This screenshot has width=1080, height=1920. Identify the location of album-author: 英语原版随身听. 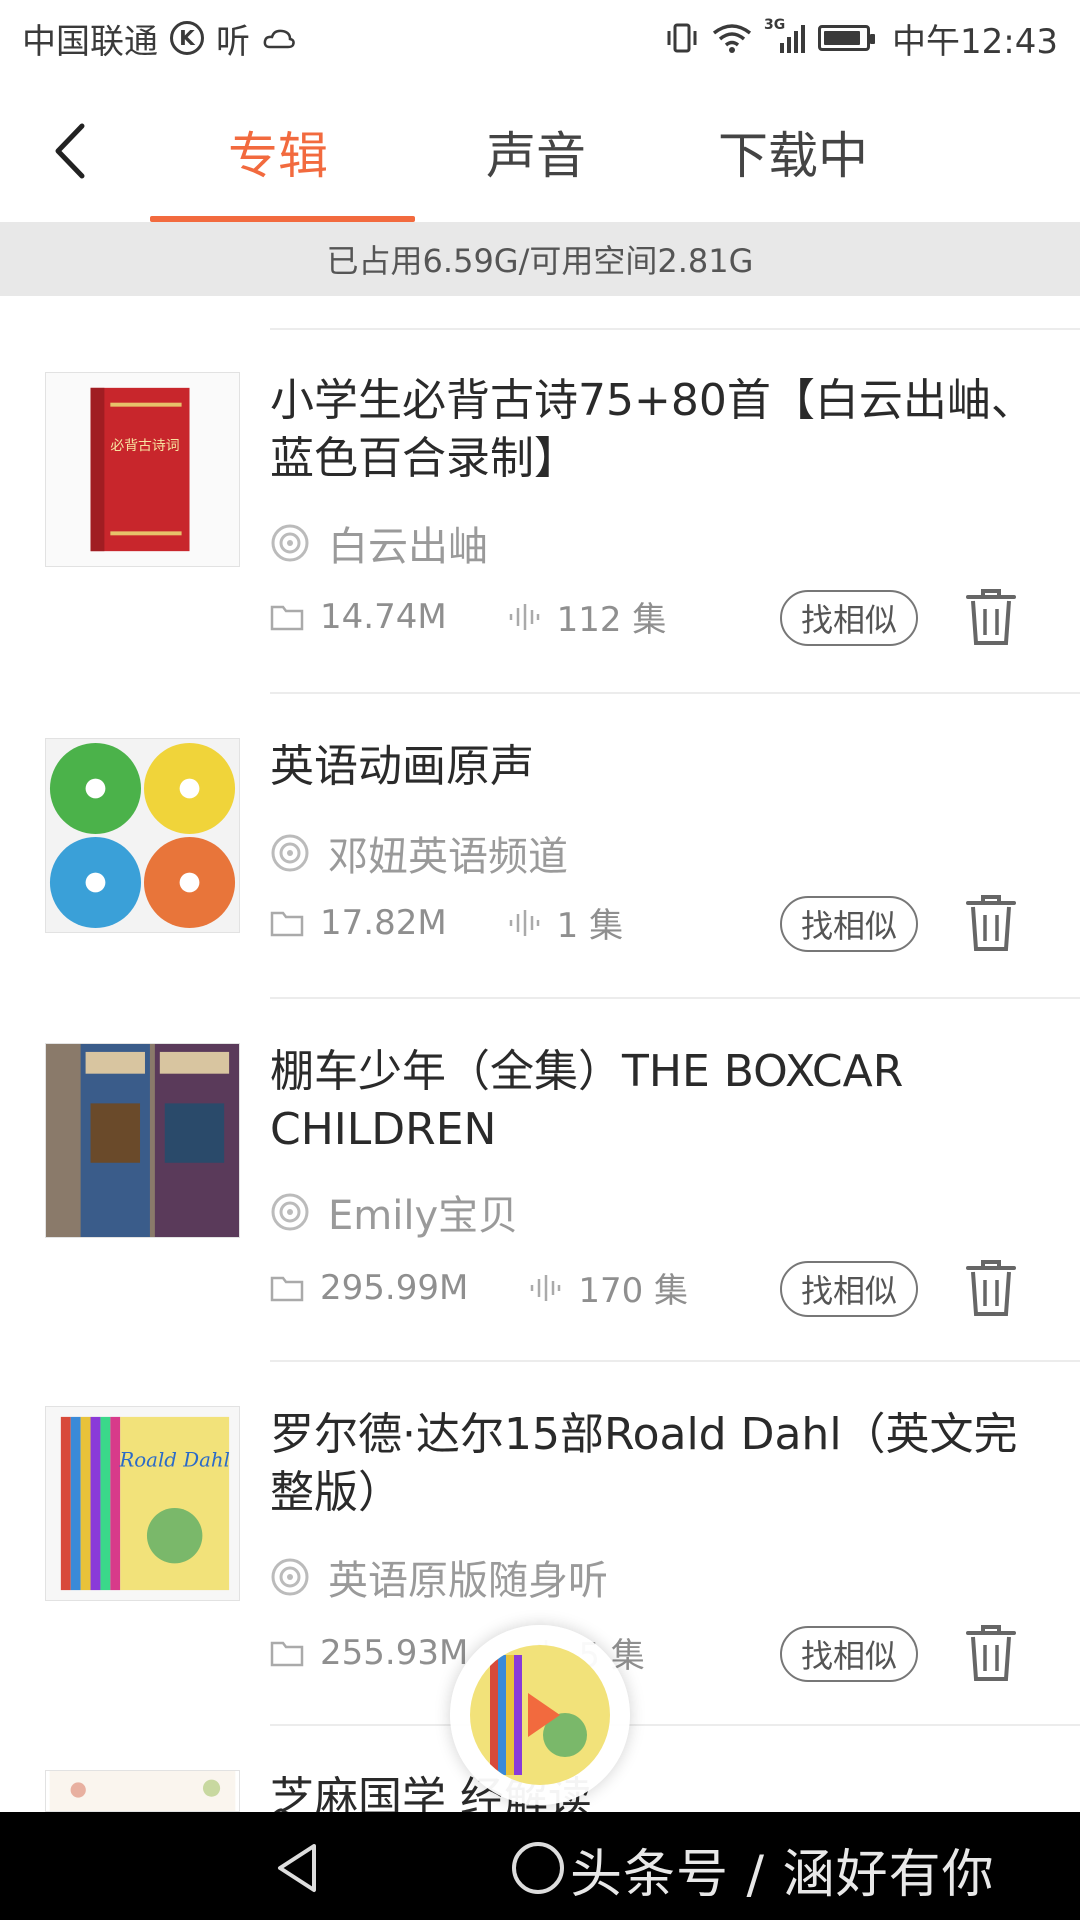
(439, 1577).